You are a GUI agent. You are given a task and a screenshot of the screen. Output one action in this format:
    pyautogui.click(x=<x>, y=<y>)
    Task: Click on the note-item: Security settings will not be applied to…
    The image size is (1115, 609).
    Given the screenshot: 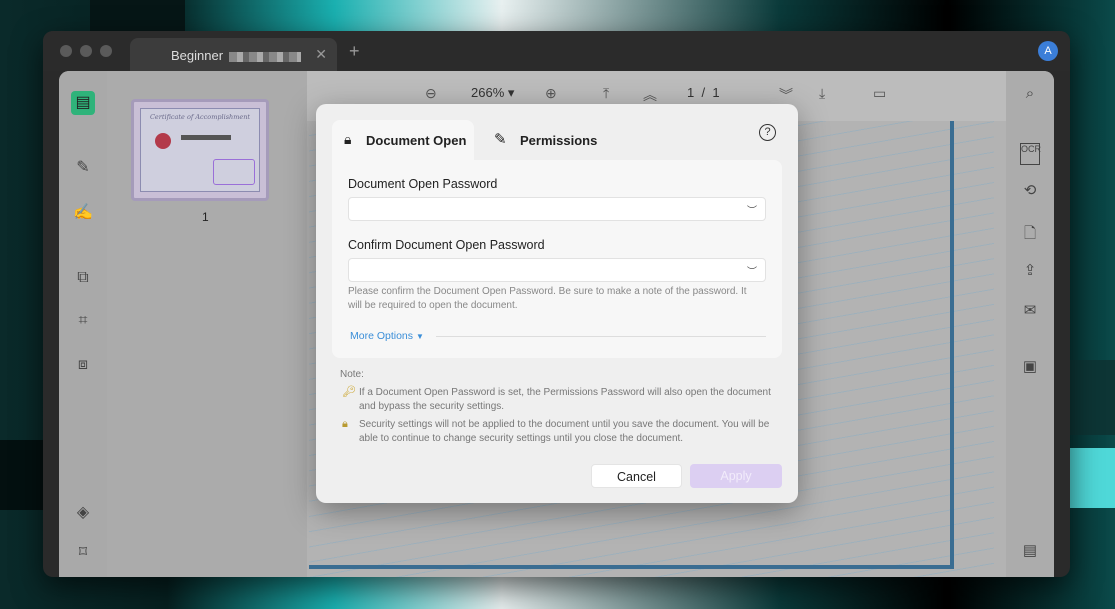 What is the action you would take?
    pyautogui.click(x=564, y=431)
    